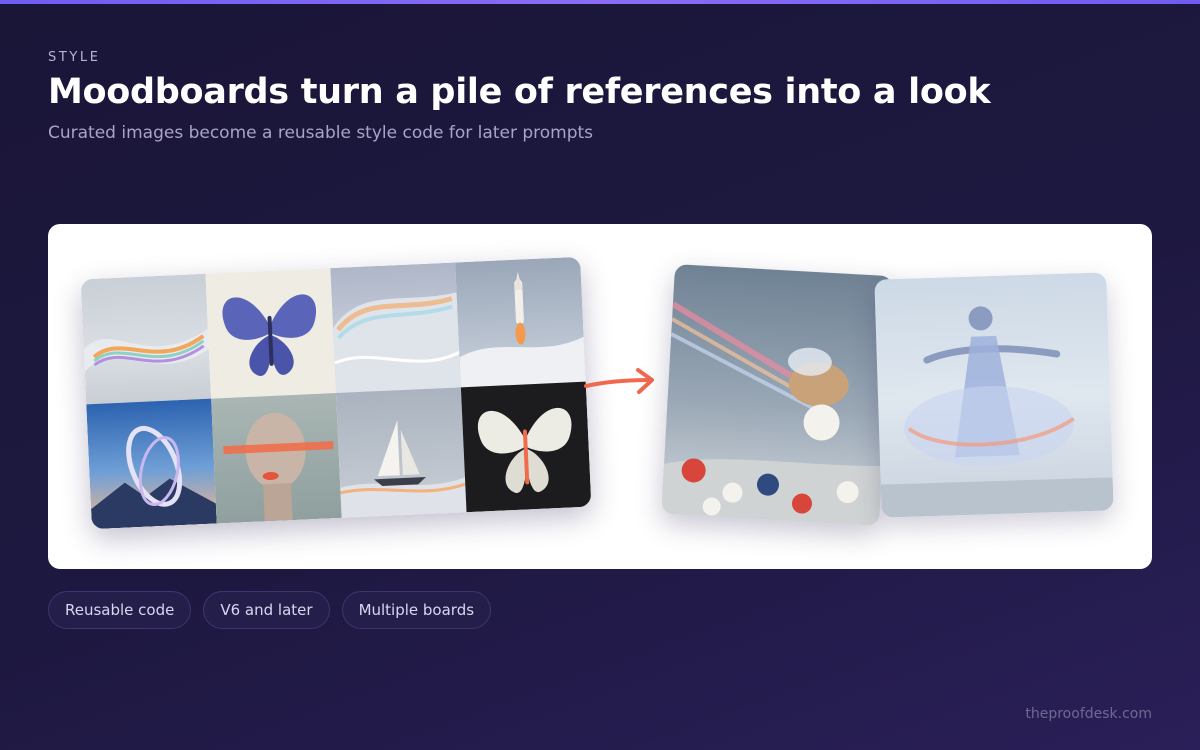 This screenshot has width=1200, height=750. What do you see at coordinates (1088, 714) in the screenshot?
I see `footer-site: theproofdesk.com` at bounding box center [1088, 714].